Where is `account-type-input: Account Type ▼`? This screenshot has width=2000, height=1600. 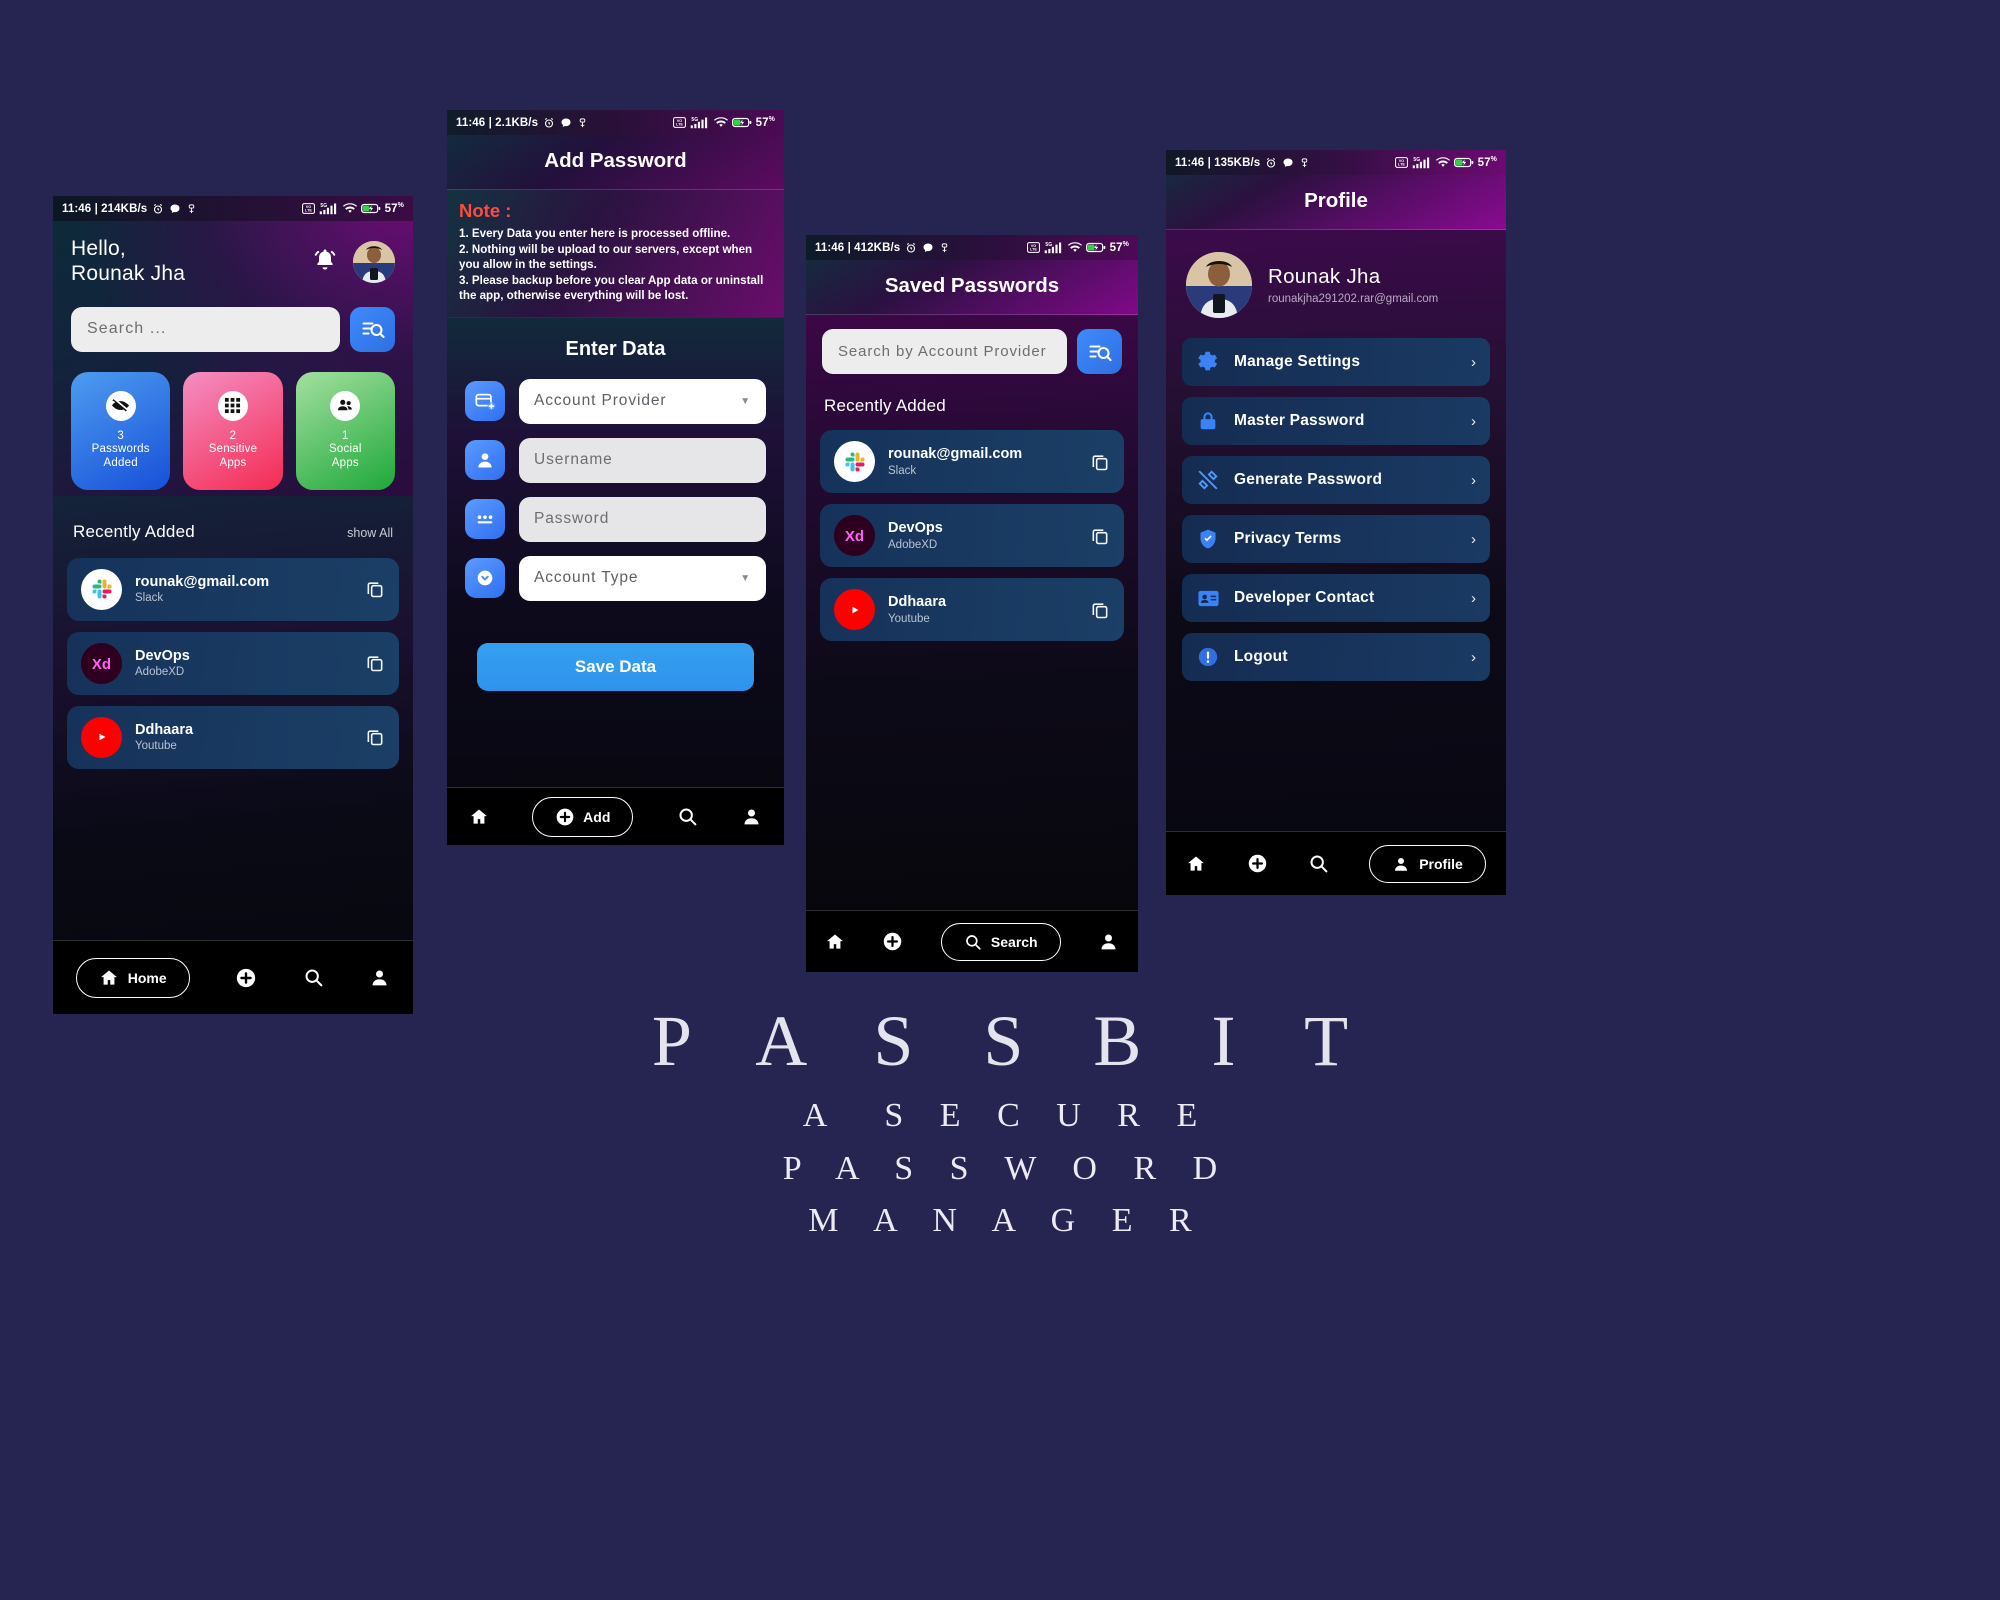 account-type-input: Account Type ▼ is located at coordinates (642, 578).